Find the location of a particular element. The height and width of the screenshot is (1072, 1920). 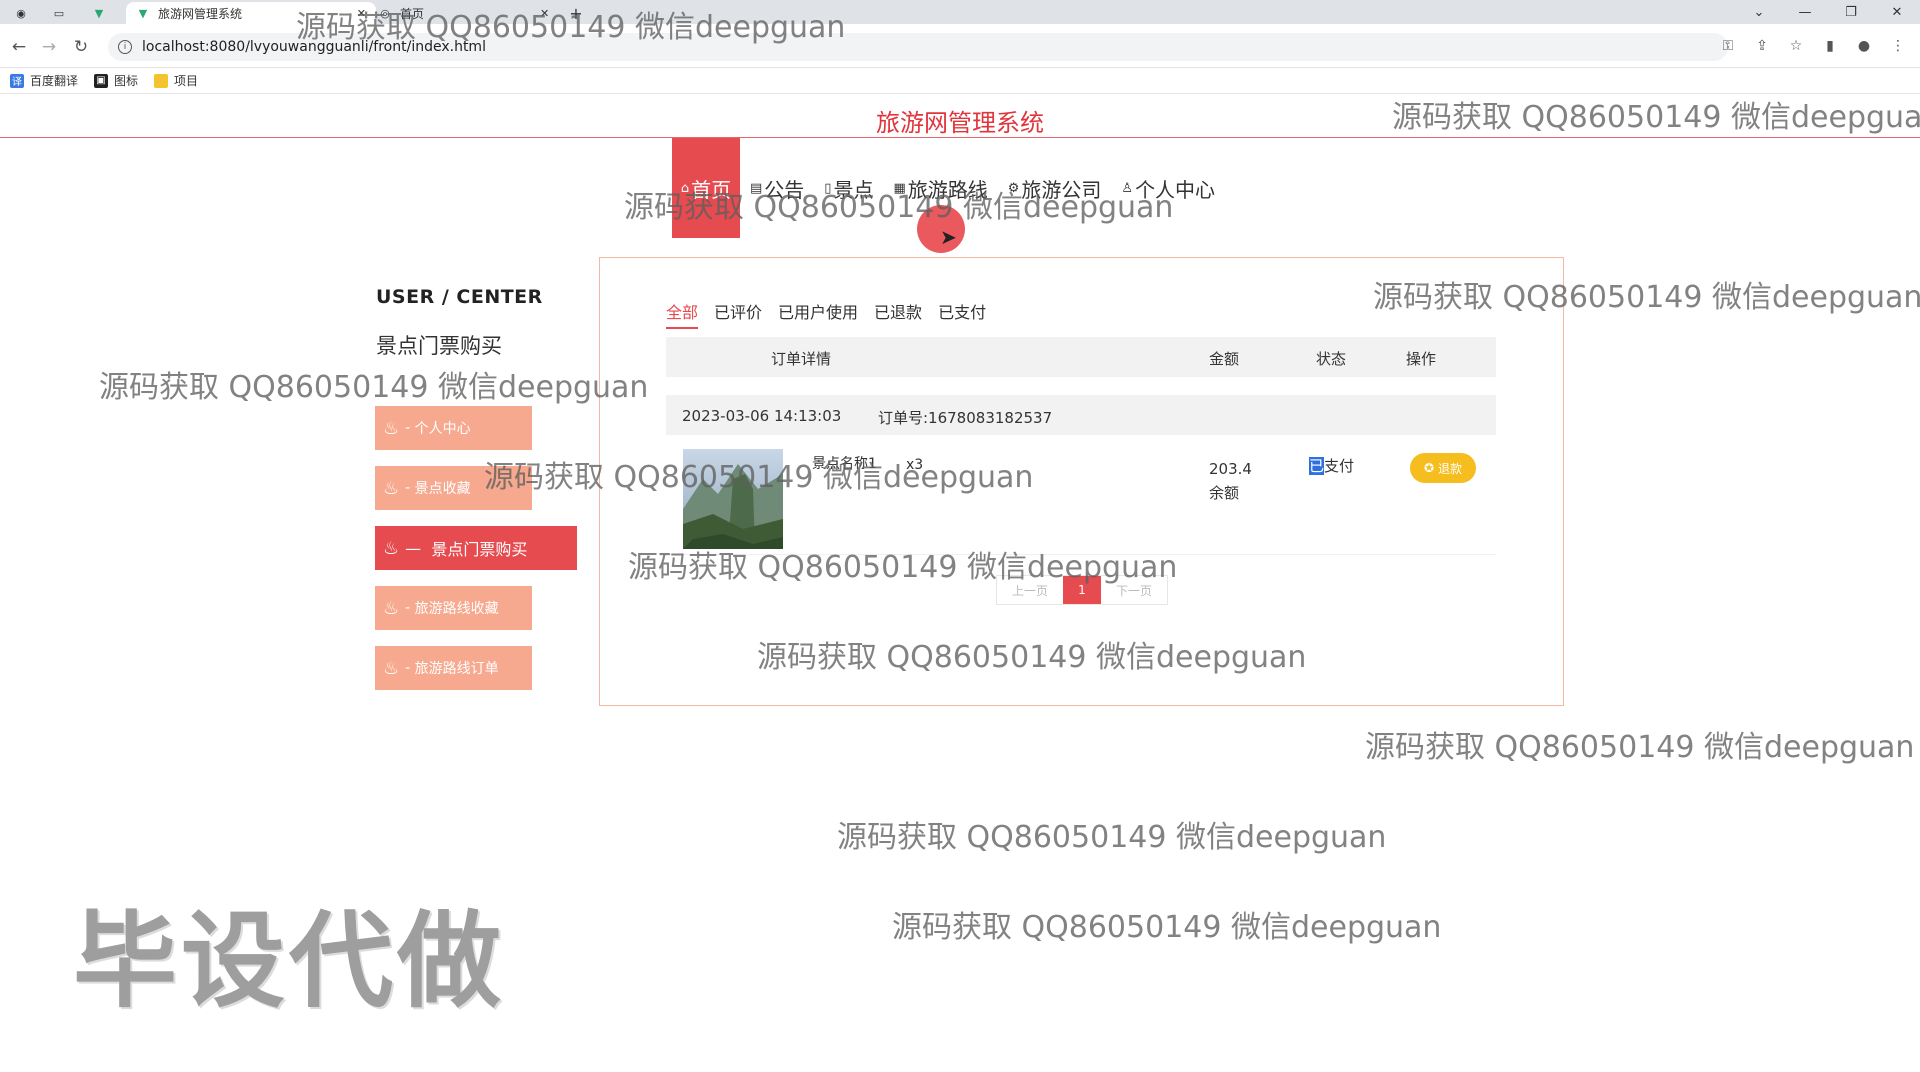

bookmarks-bar: 译百度翻译 ▣ 图标 项目 is located at coordinates (960, 81).